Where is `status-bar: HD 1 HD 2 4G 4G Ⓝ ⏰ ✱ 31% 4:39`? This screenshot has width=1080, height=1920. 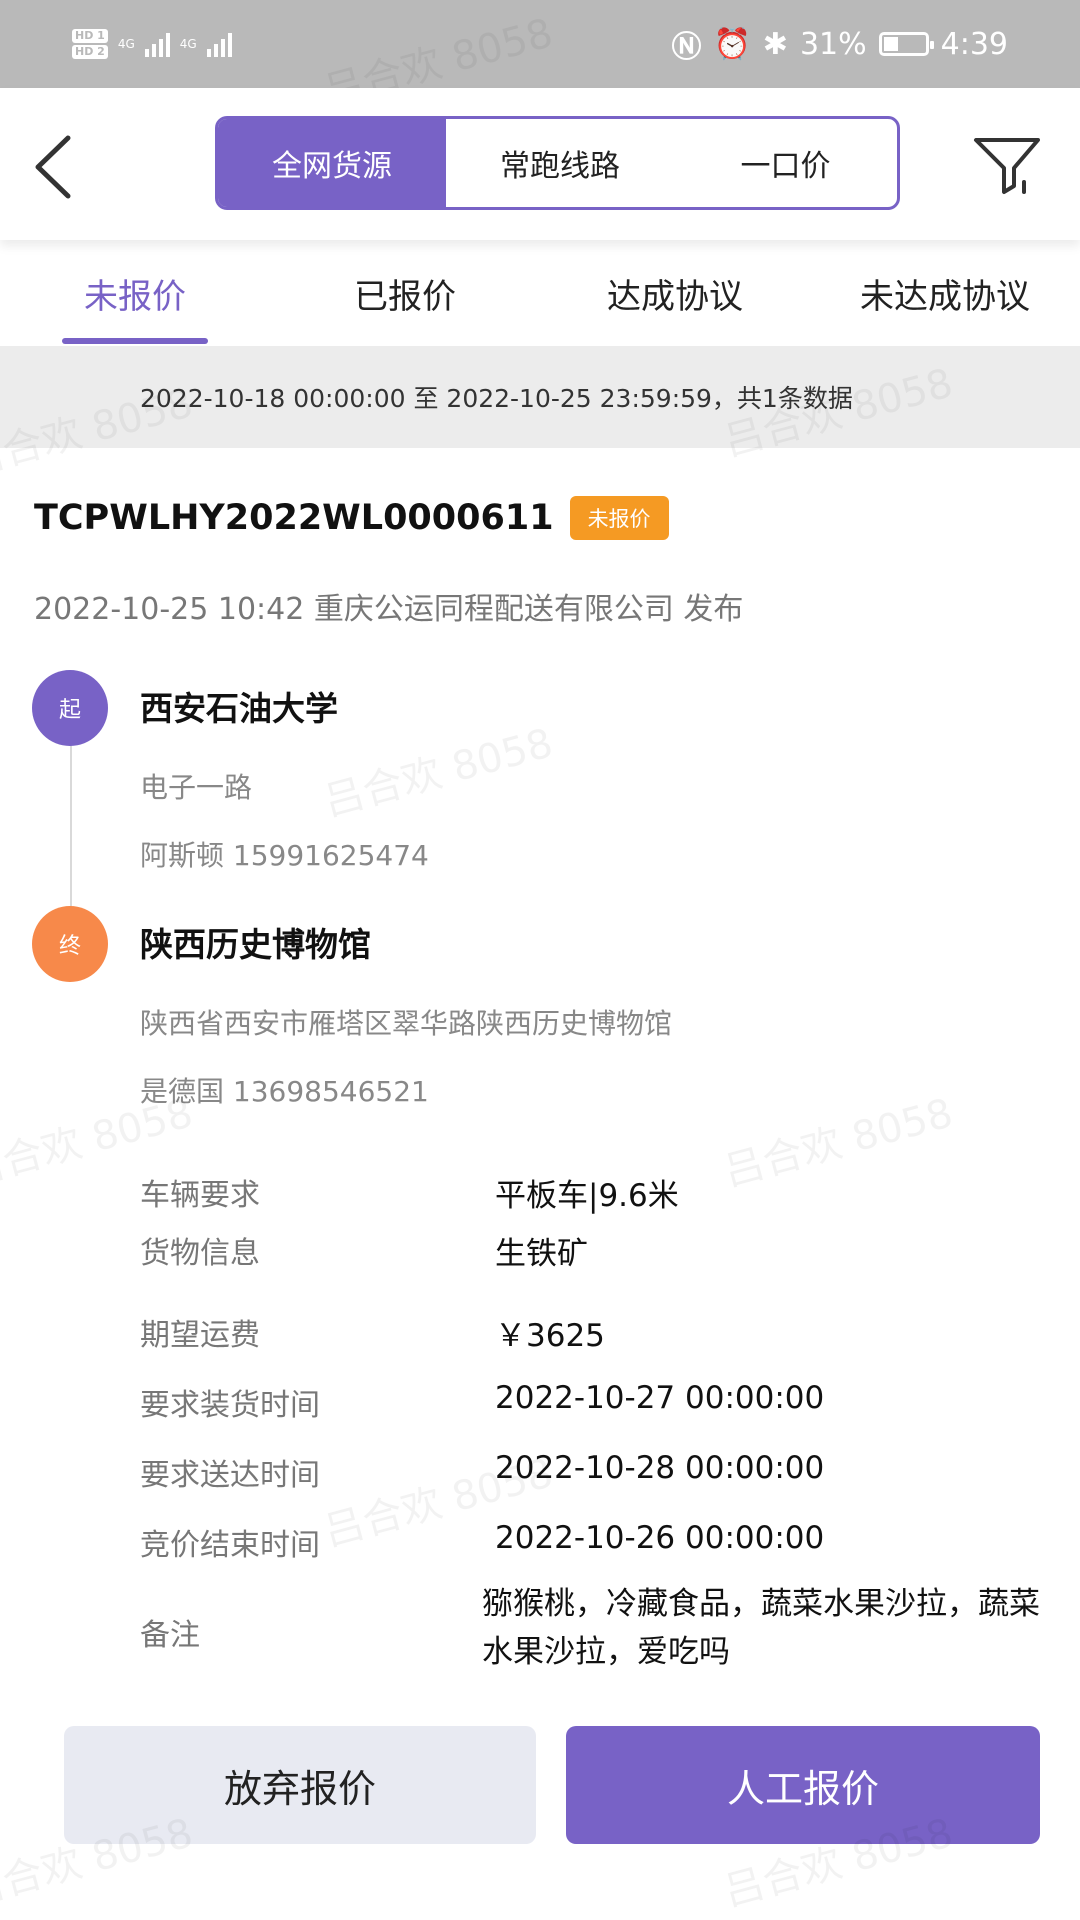 status-bar: HD 1 HD 2 4G 4G Ⓝ ⏰ ✱ 31% 4:39 is located at coordinates (540, 44).